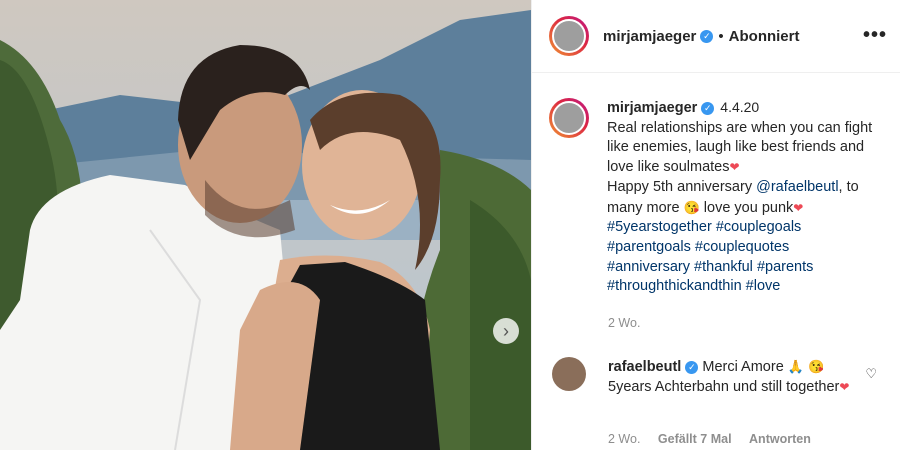  I want to click on reply-button: Antworten, so click(780, 439).